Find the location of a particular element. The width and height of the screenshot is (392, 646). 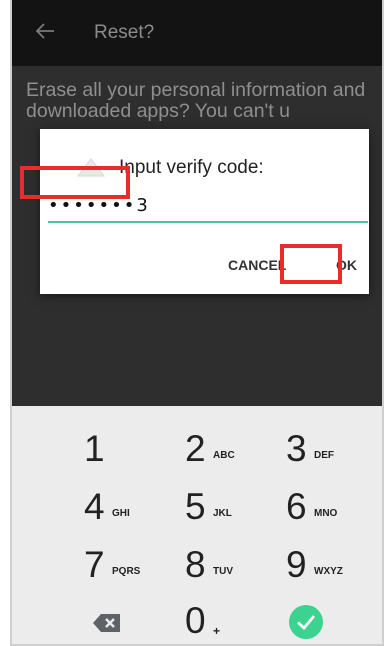

key-2: 2 ABC is located at coordinates (204, 456).